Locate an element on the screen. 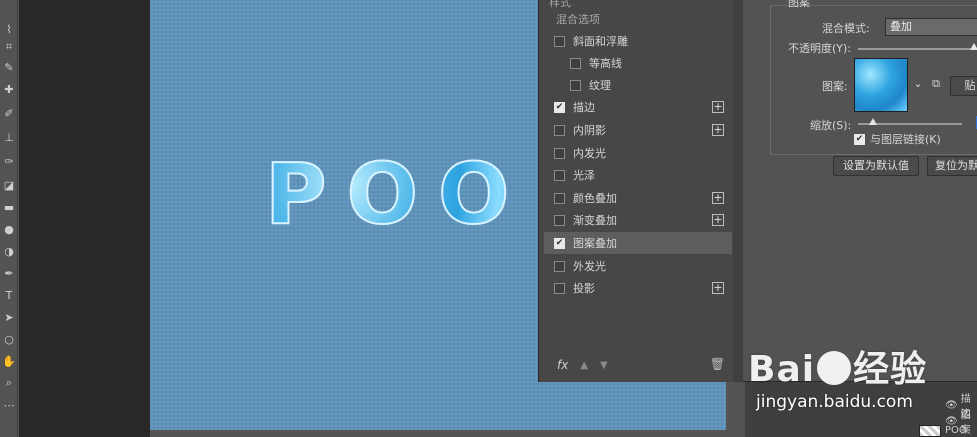 The height and width of the screenshot is (437, 977). hand-tool-icon: ✋ is located at coordinates (9, 361).